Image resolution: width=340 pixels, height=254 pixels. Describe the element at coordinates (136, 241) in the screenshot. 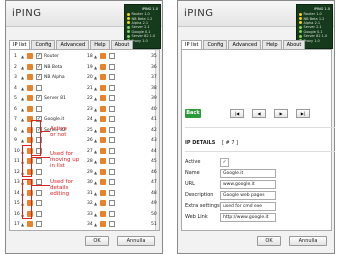

I see `cancel-button: Annulla` at that location.